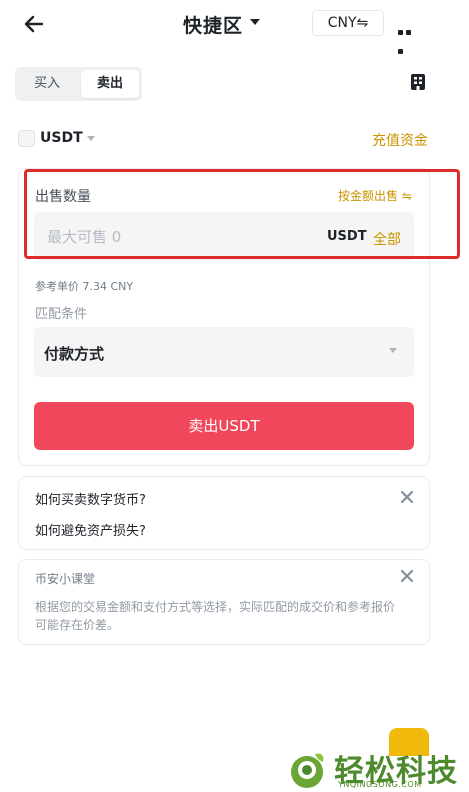  What do you see at coordinates (110, 84) in the screenshot?
I see `tab-sell: 卖出` at bounding box center [110, 84].